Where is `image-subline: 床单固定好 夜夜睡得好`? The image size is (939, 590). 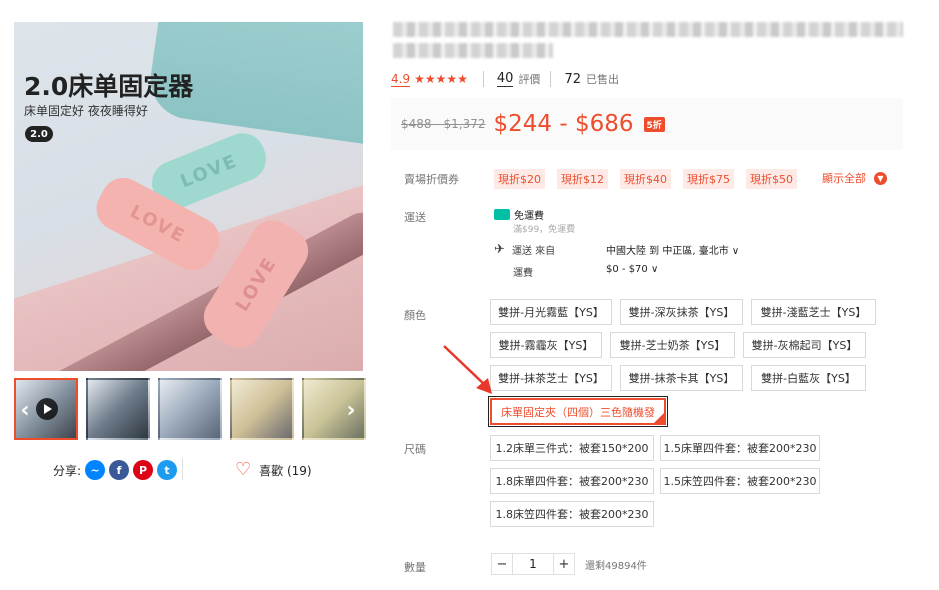 image-subline: 床单固定好 夜夜睡得好 is located at coordinates (86, 111).